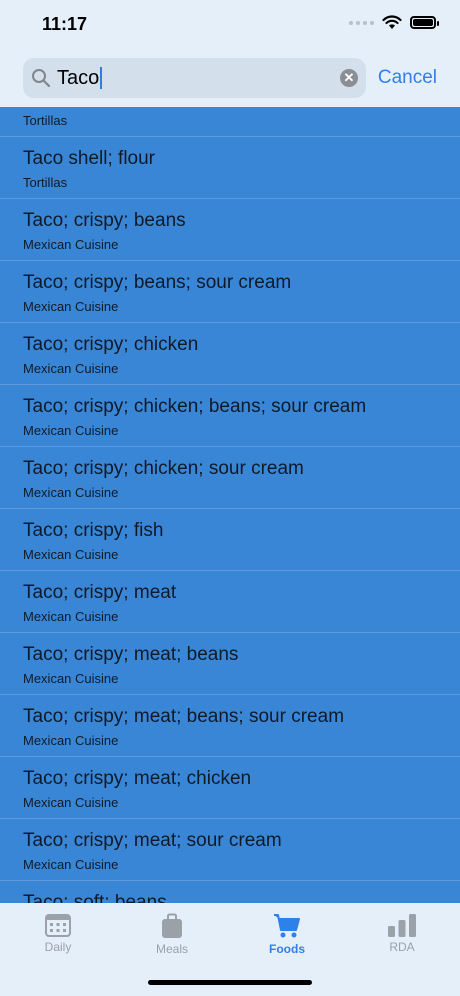 This screenshot has width=460, height=996. Describe the element at coordinates (230, 982) in the screenshot. I see `home-indicator` at that location.